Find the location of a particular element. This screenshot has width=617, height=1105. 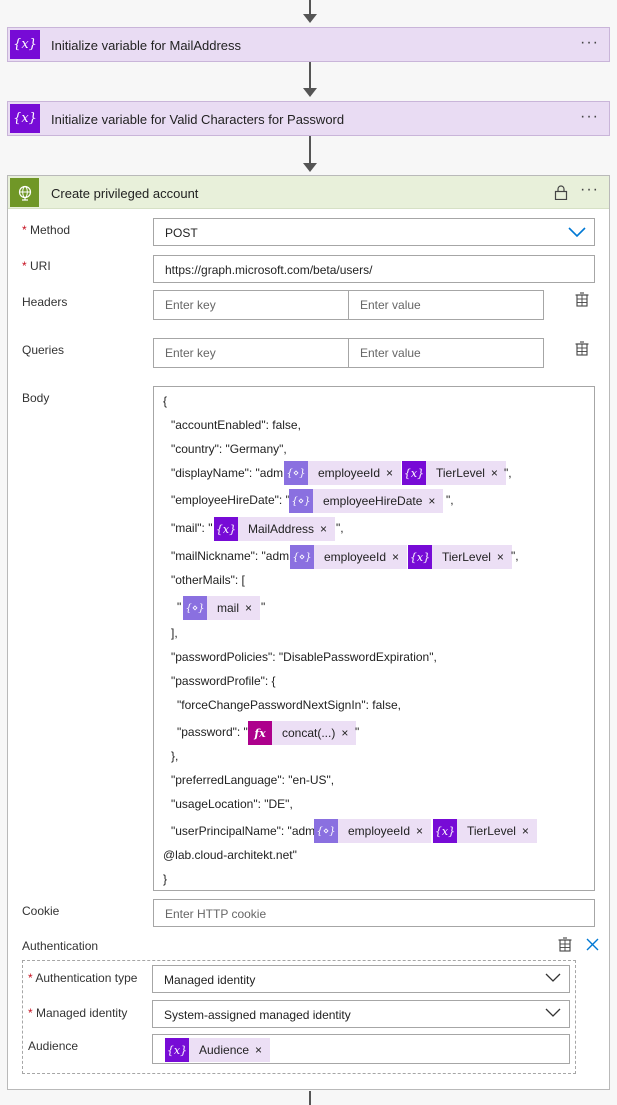

headers-label: Headers is located at coordinates (45, 302).